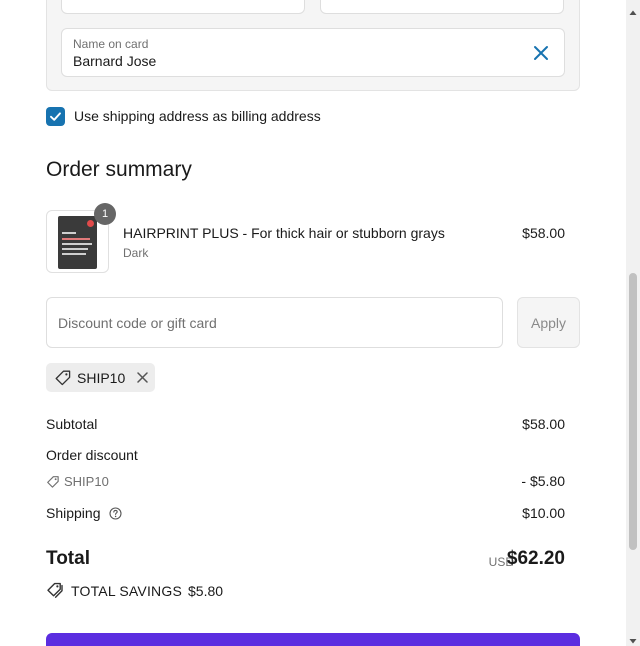 The image size is (640, 646). What do you see at coordinates (548, 322) in the screenshot?
I see `apply-discount-button: Apply` at bounding box center [548, 322].